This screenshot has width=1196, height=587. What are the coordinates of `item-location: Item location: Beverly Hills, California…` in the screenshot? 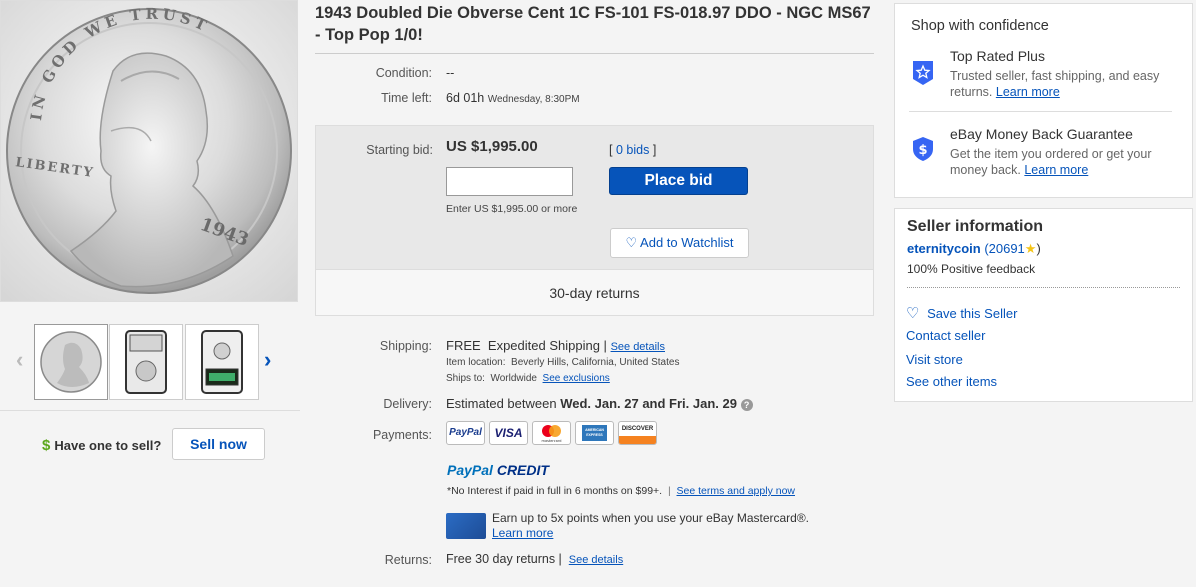 It's located at (563, 362).